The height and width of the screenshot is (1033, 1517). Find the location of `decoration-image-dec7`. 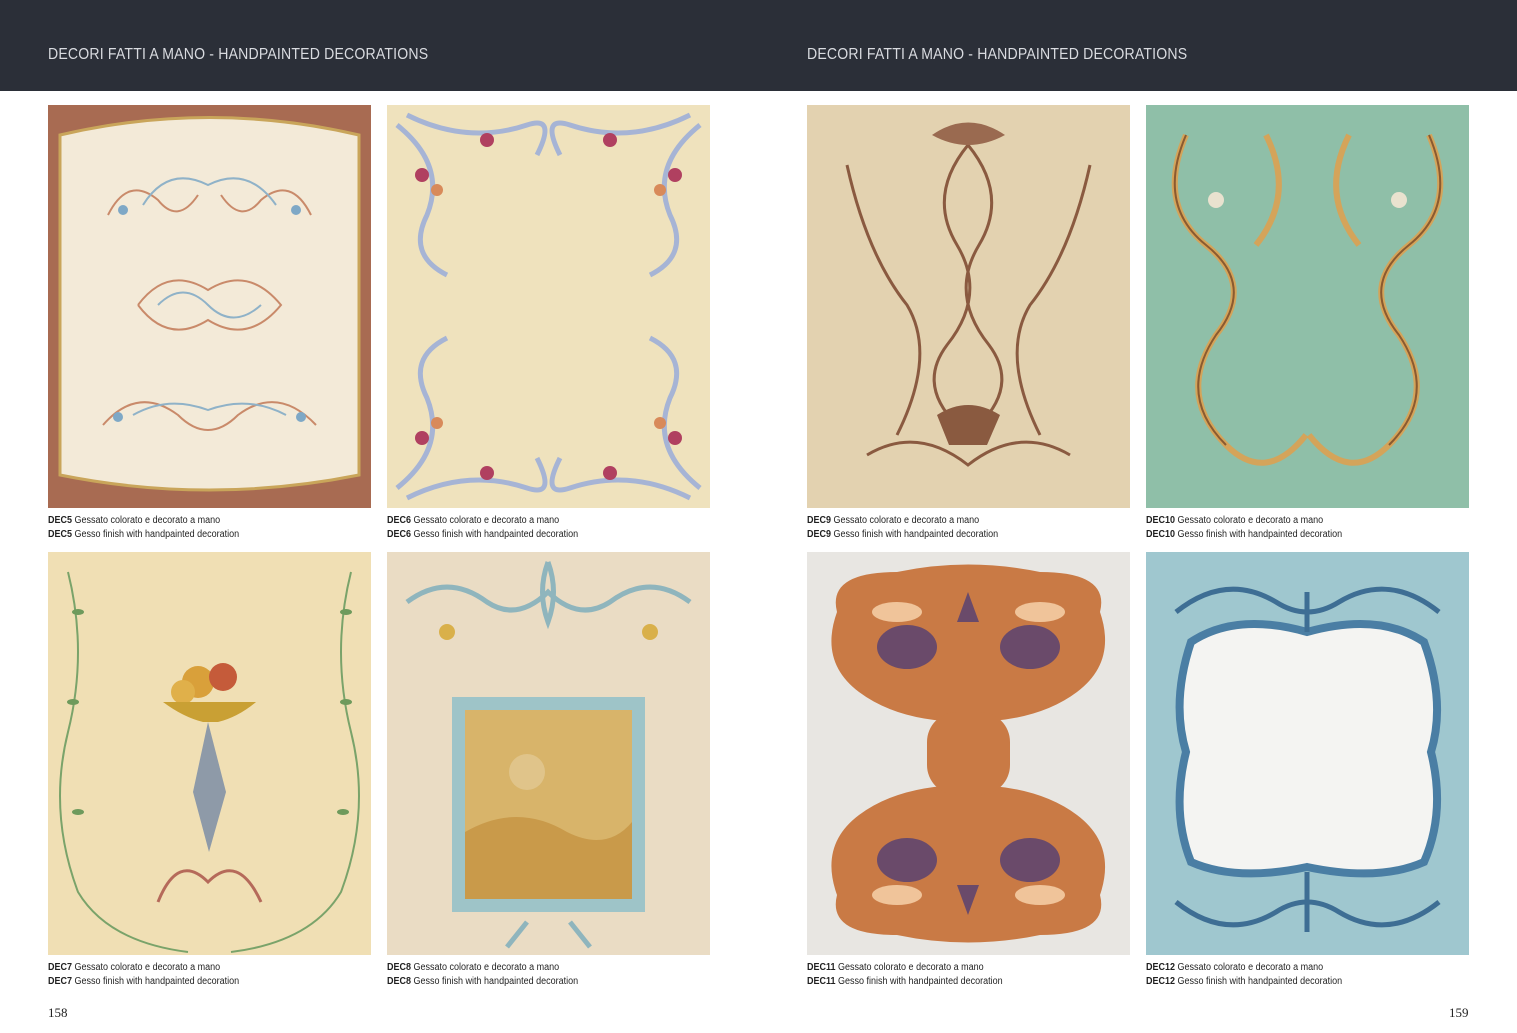

decoration-image-dec7 is located at coordinates (209, 753).